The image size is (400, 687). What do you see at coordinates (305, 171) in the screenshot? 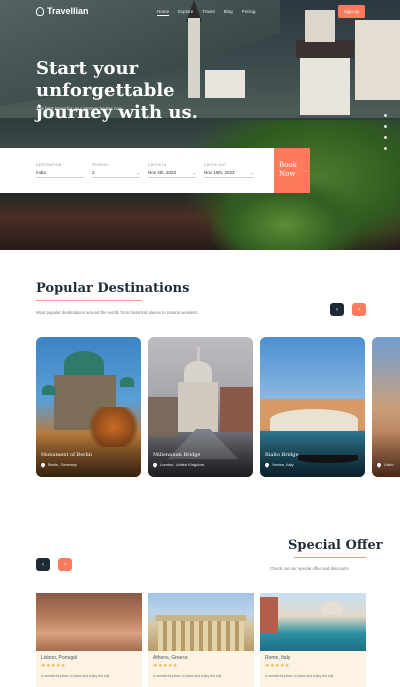
I see `arrow-right-icon: →` at bounding box center [305, 171].